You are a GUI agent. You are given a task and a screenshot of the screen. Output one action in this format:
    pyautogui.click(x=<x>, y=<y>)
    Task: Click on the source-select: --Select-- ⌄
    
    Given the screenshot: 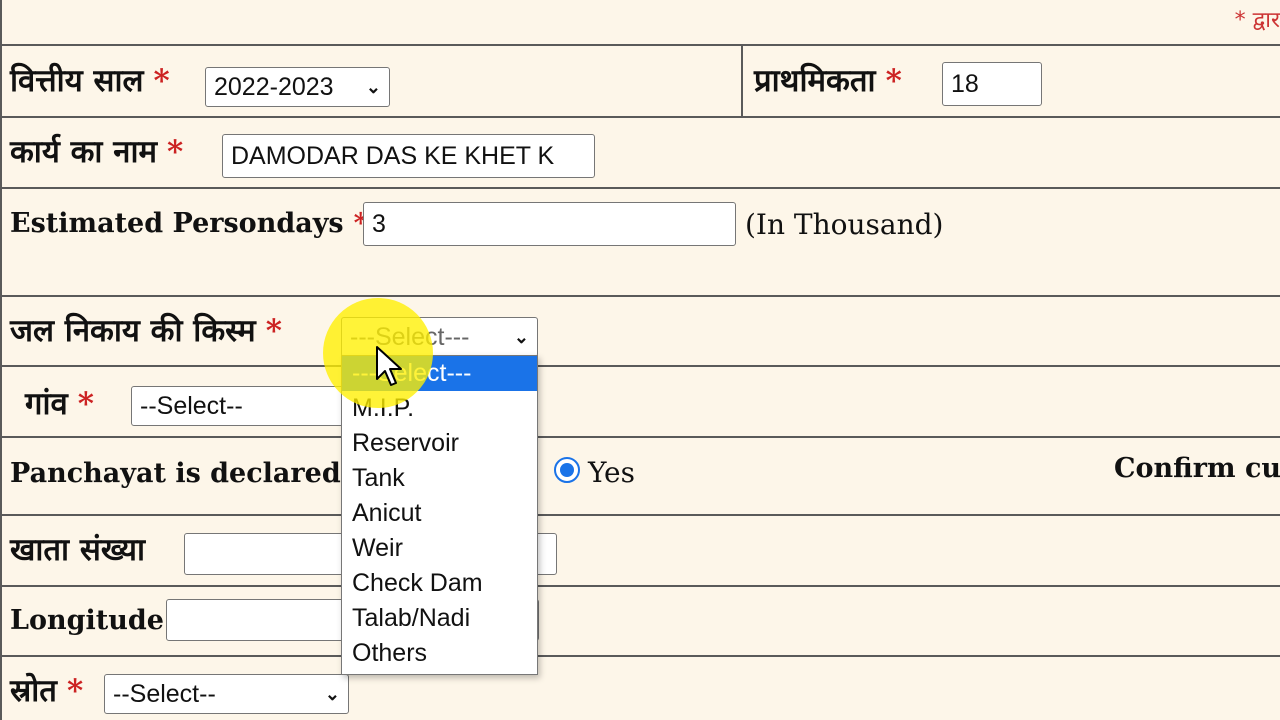 What is the action you would take?
    pyautogui.click(x=226, y=694)
    